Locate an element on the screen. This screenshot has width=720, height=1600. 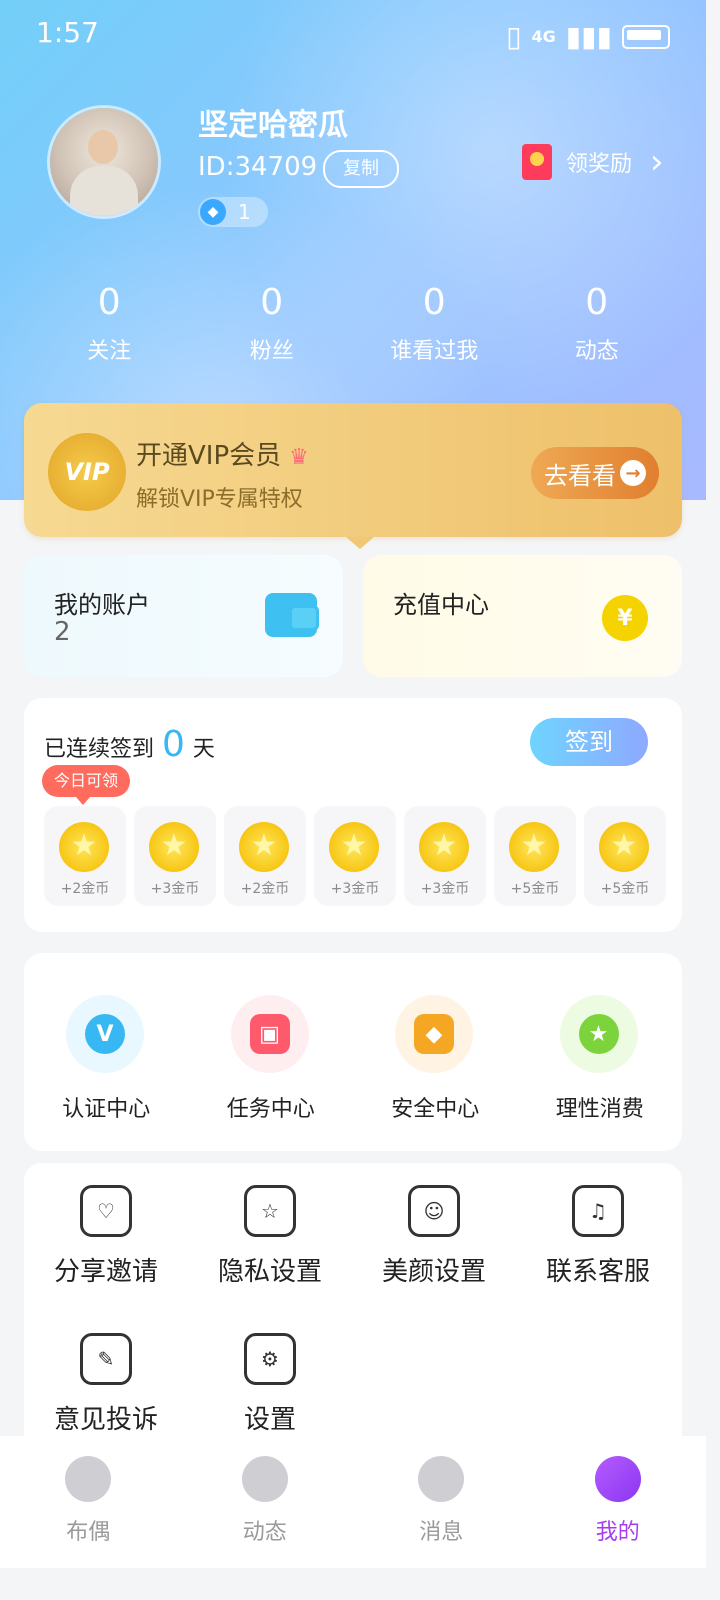
tool-customer-service: ♫ 联系客服 is located at coordinates (598, 1225).